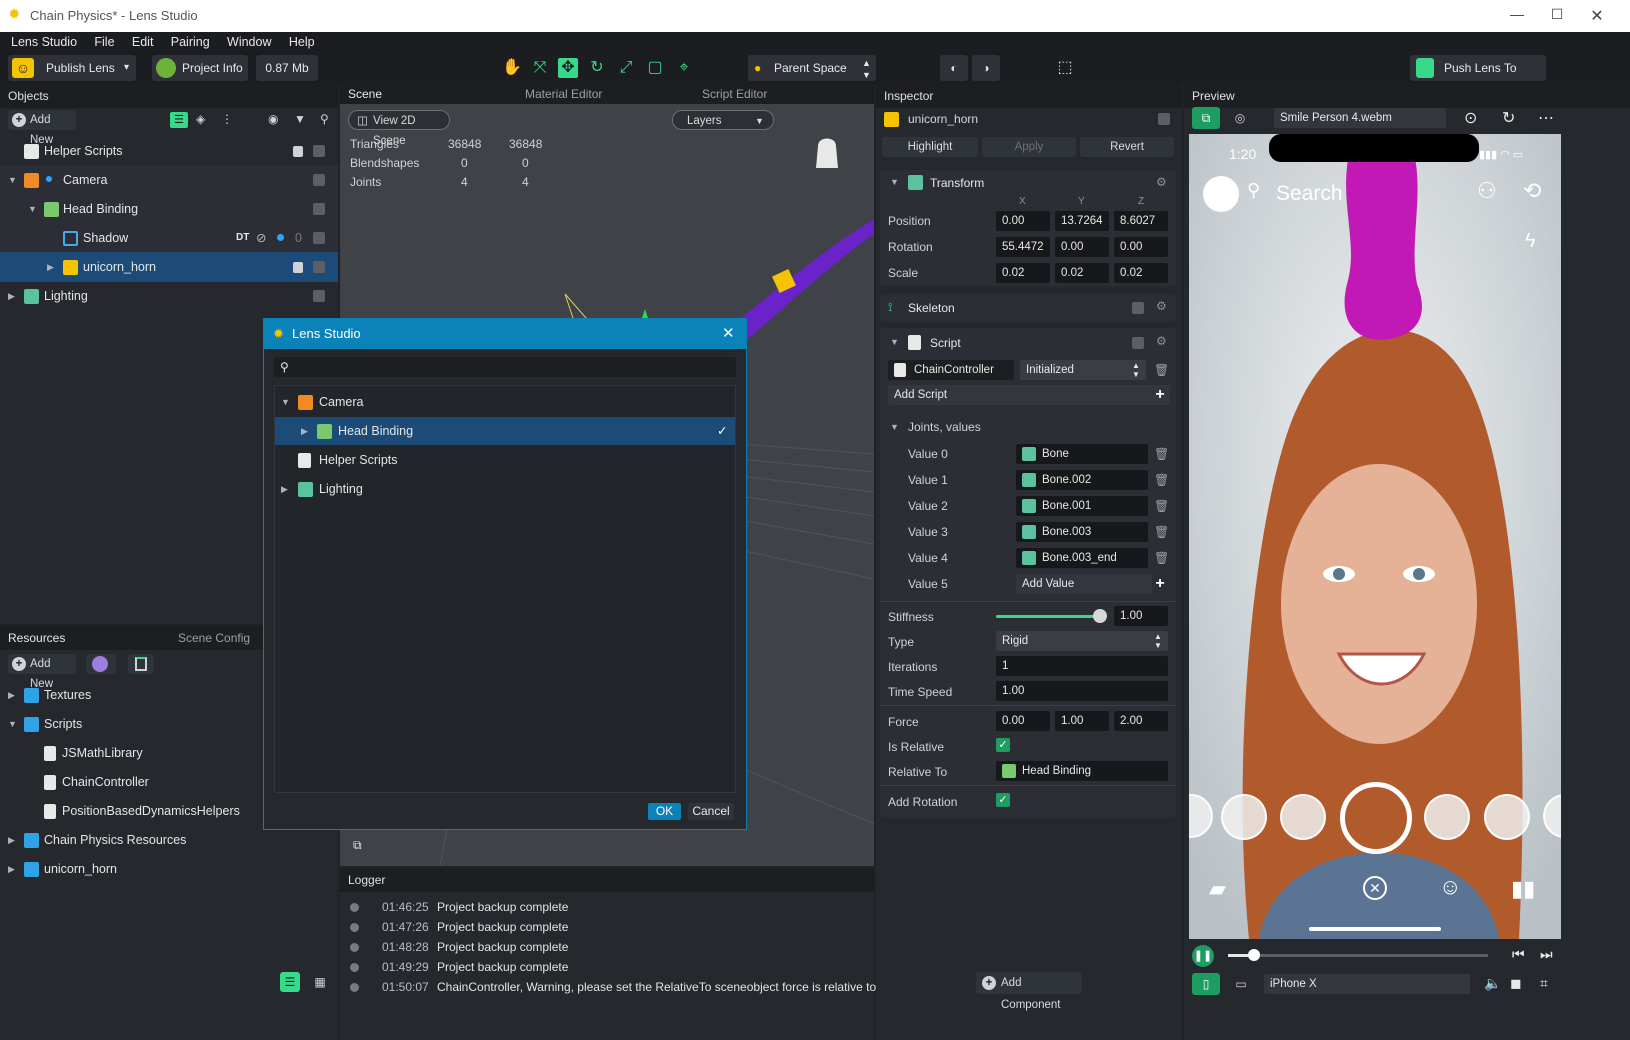 The height and width of the screenshot is (1040, 1630). What do you see at coordinates (42, 128) in the screenshot?
I see `add-new-object-button: + Add New` at bounding box center [42, 128].